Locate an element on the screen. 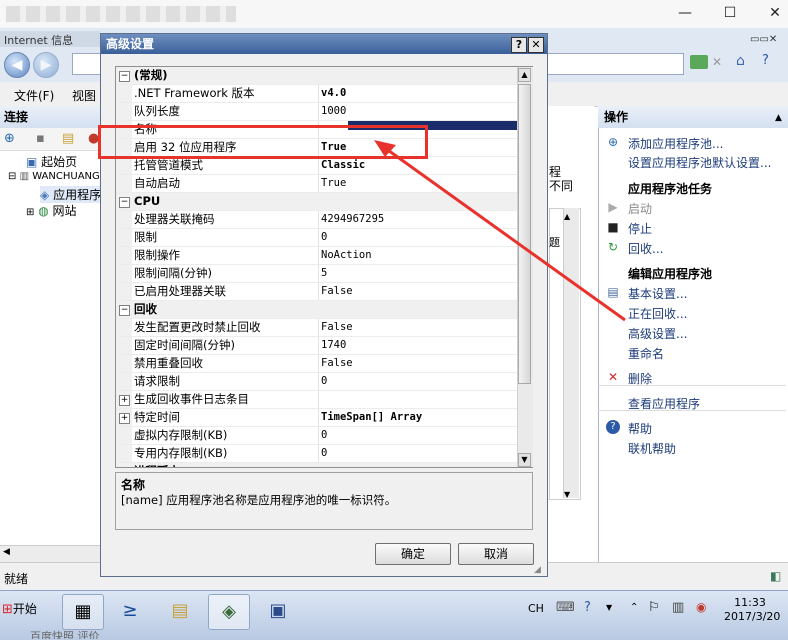 The height and width of the screenshot is (640, 788). annotation-arrow is located at coordinates (500, 231).